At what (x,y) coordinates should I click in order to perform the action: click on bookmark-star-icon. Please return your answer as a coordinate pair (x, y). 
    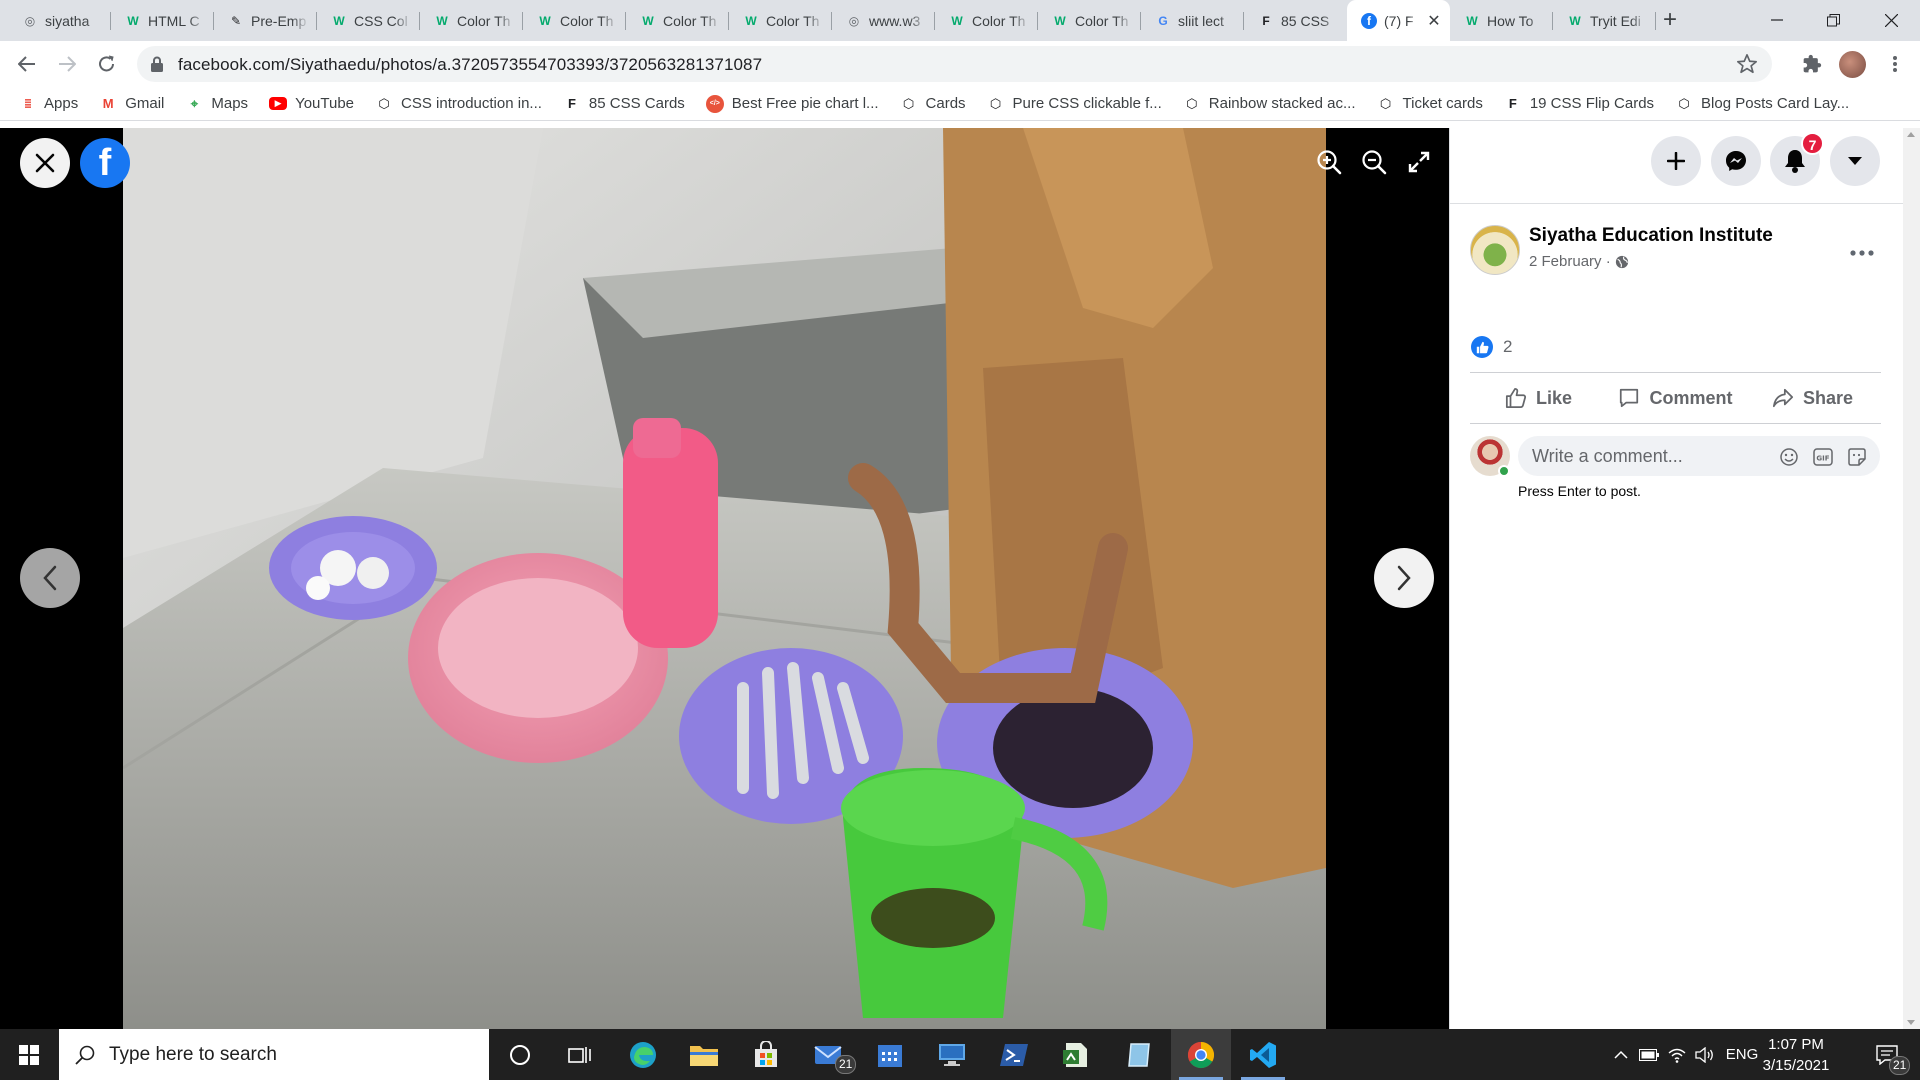
    Looking at the image, I should click on (1747, 64).